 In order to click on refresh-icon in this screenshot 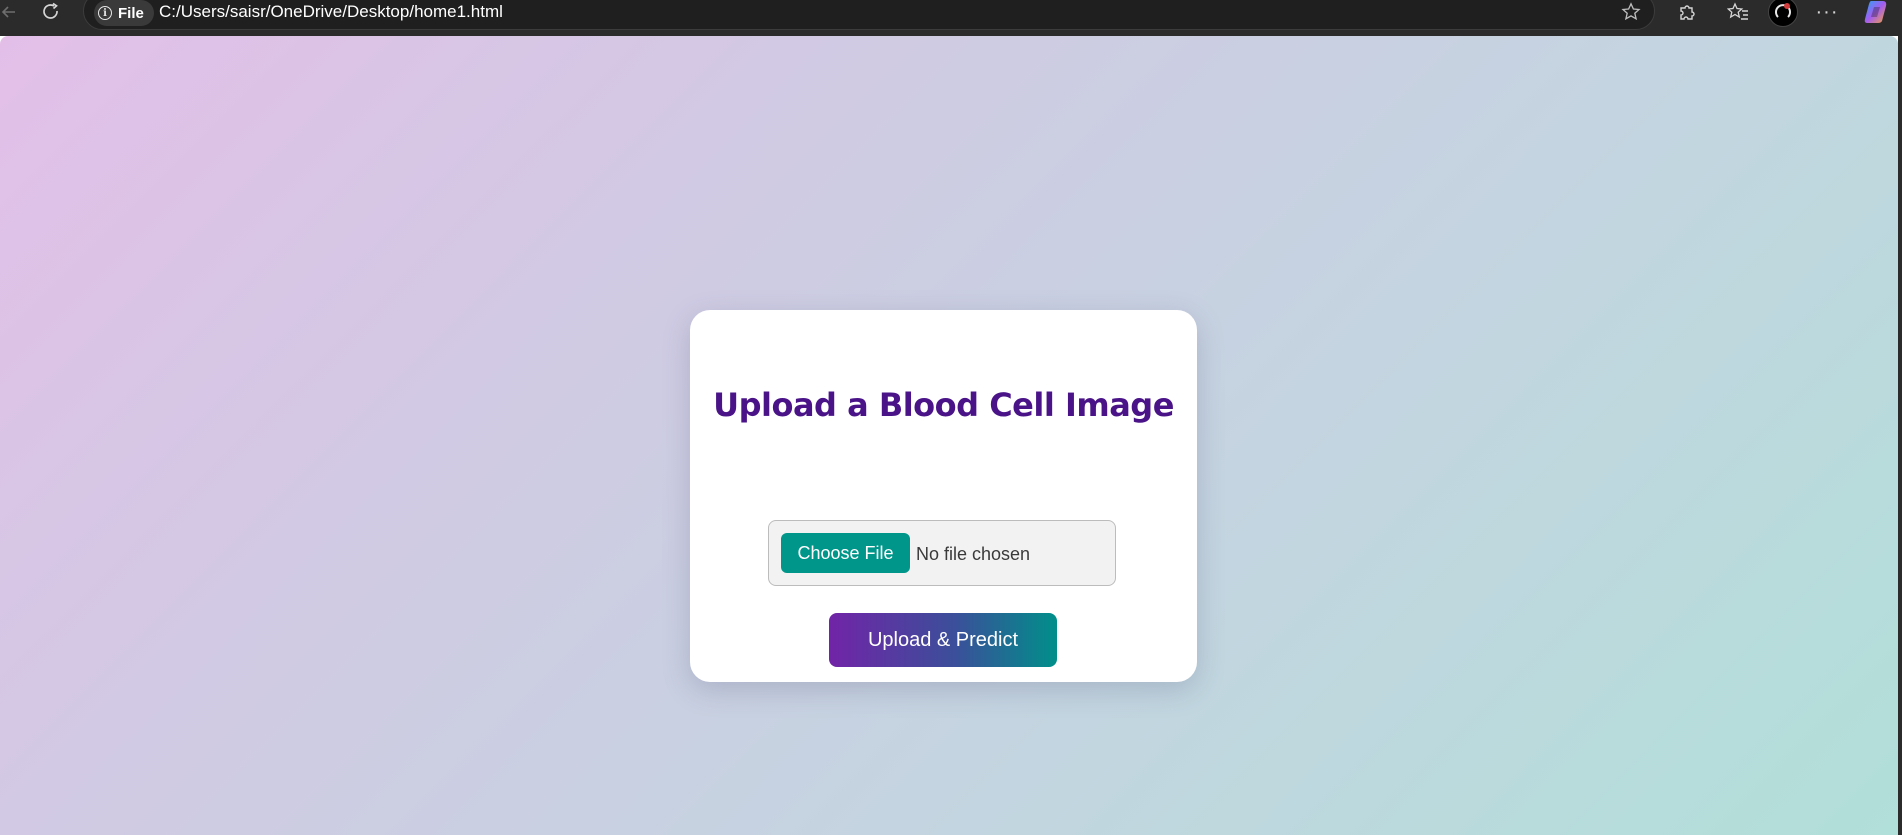, I will do `click(50, 10)`.